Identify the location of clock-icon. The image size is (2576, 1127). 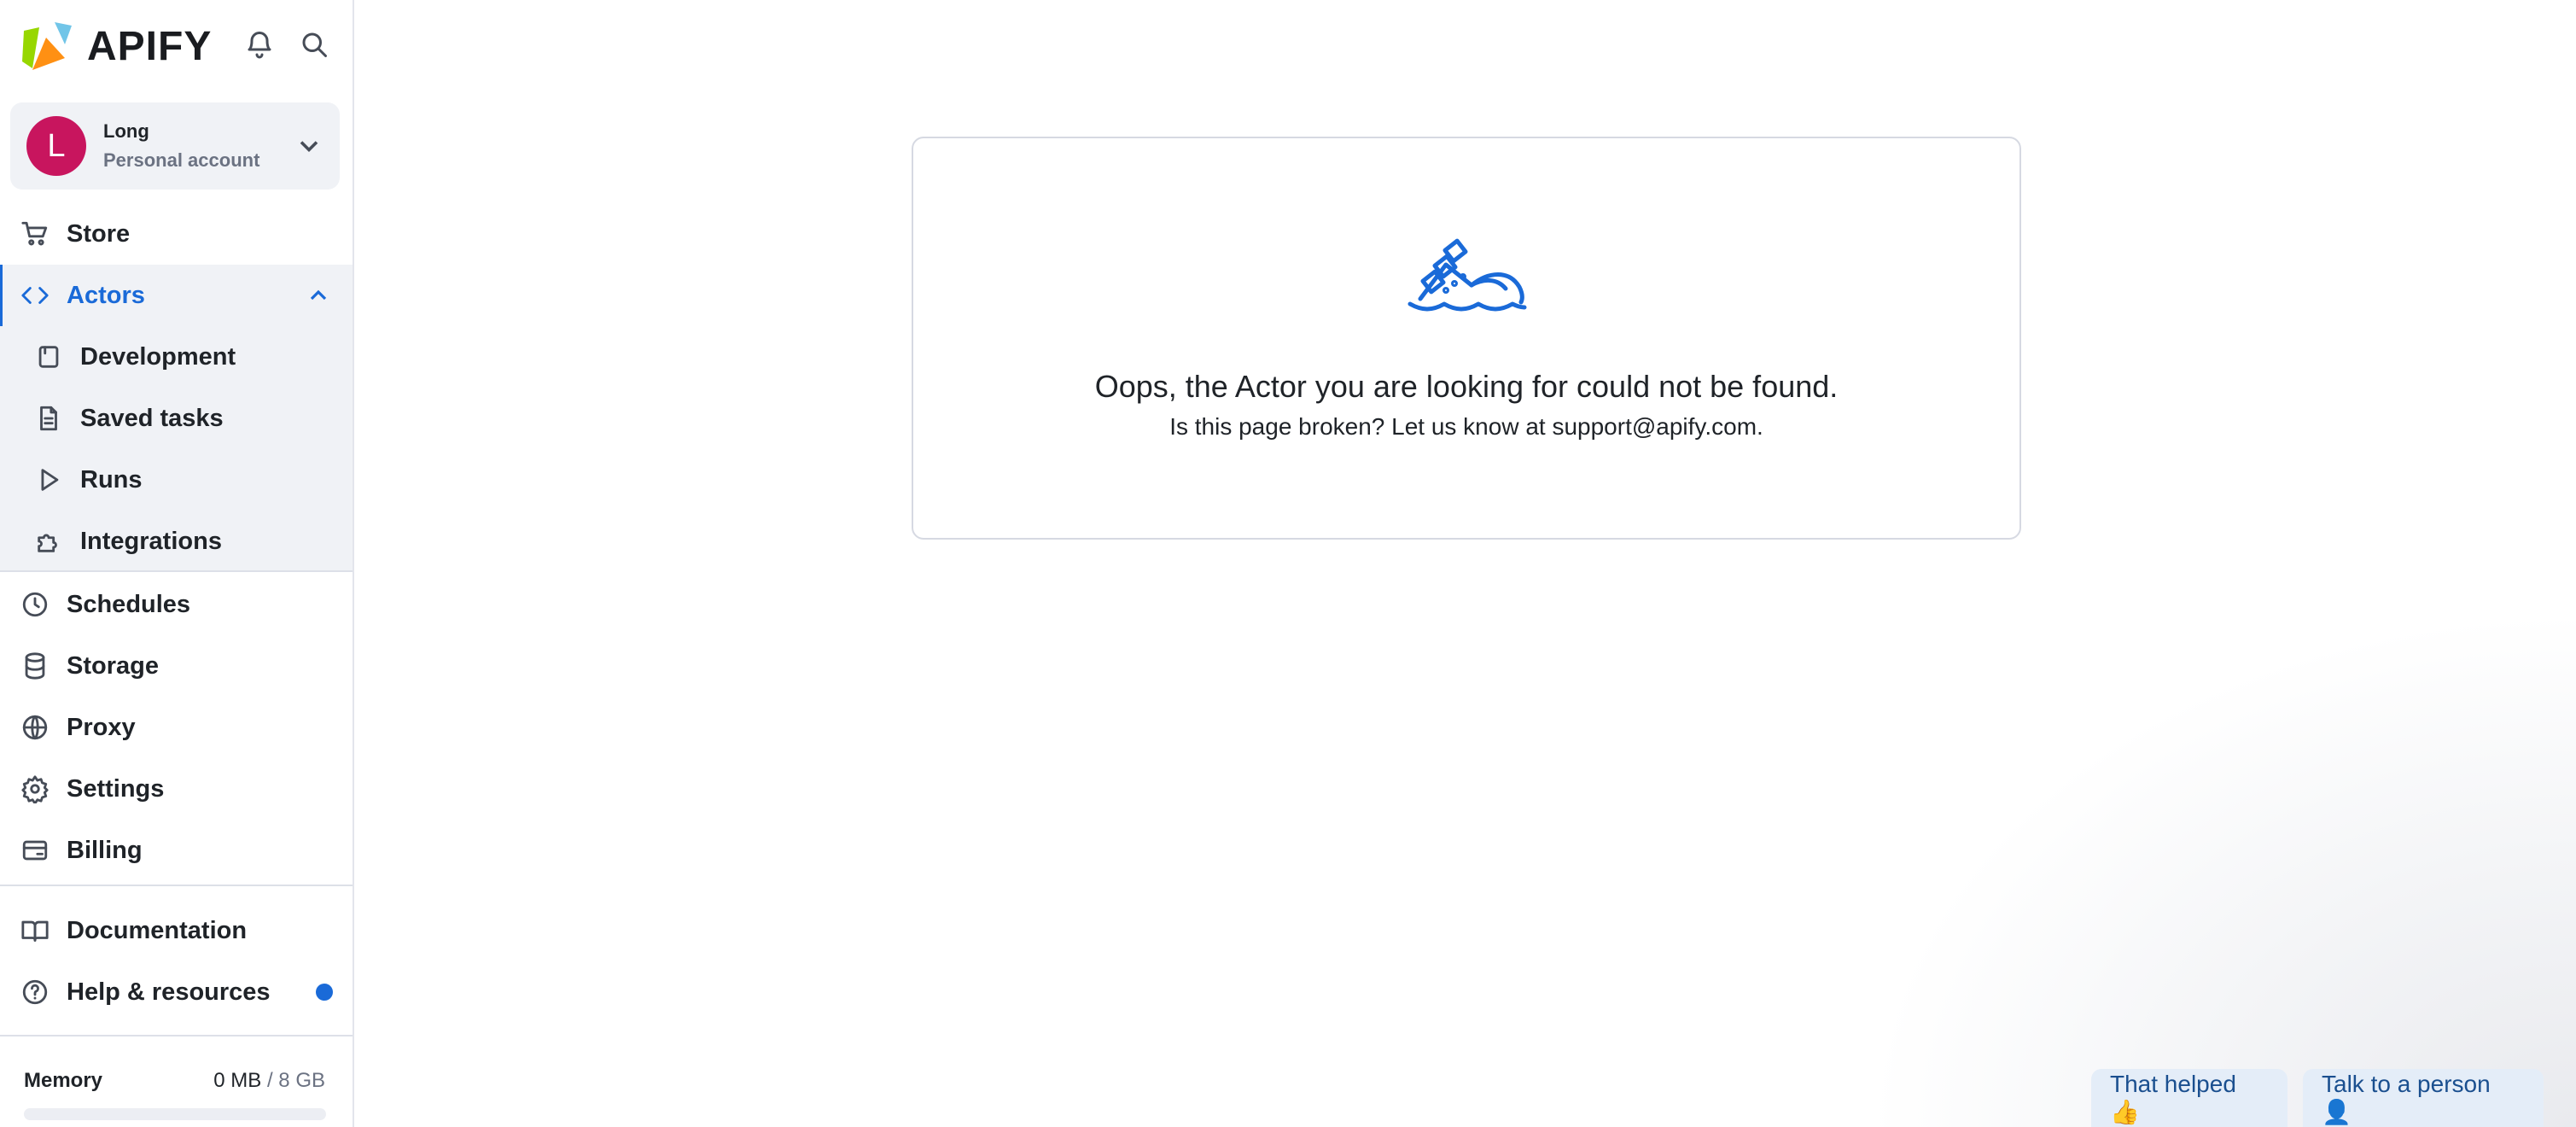
(35, 604).